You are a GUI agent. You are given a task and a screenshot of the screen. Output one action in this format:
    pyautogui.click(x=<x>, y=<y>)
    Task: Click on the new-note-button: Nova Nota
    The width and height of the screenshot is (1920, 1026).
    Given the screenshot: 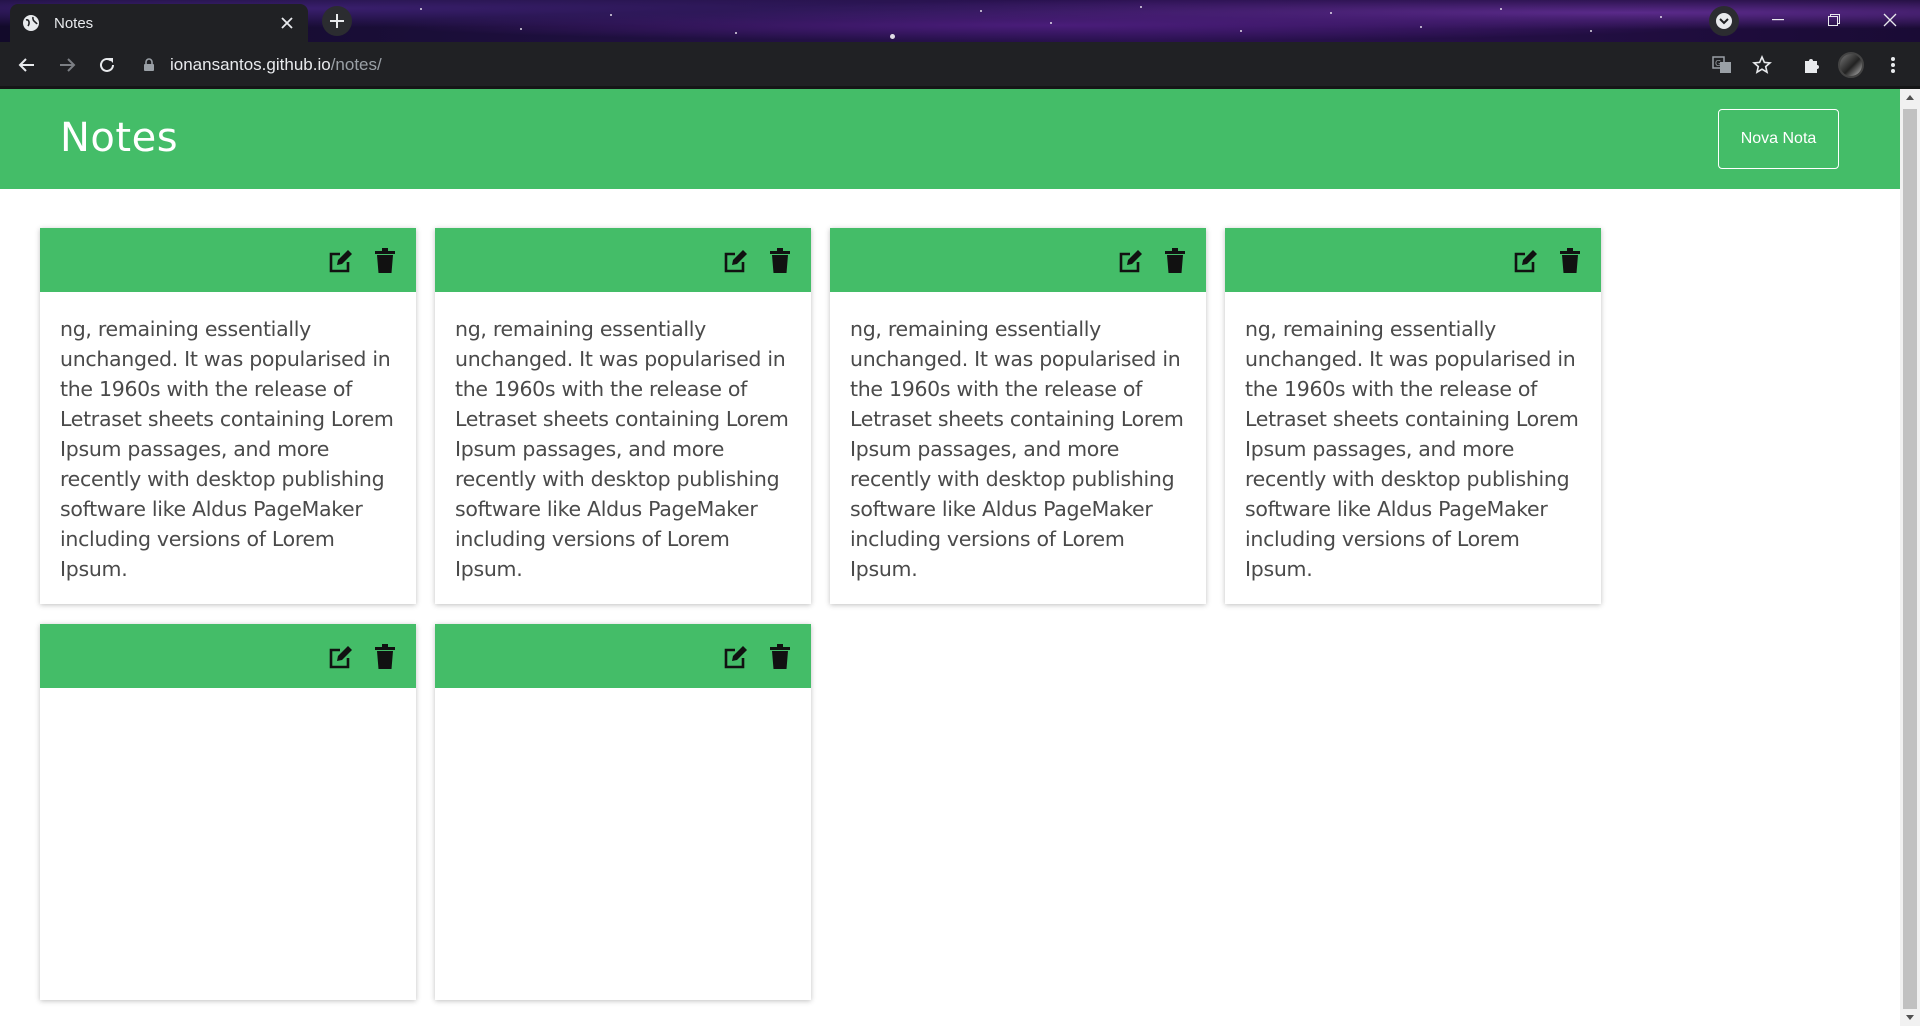 What is the action you would take?
    pyautogui.click(x=1778, y=139)
    